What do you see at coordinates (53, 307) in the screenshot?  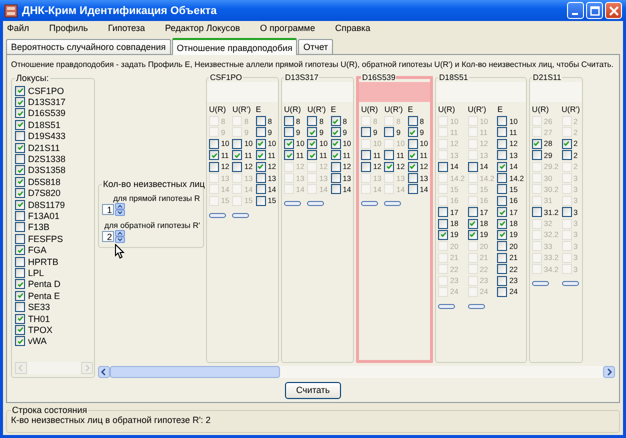 I see `locus-checkbox: SE33` at bounding box center [53, 307].